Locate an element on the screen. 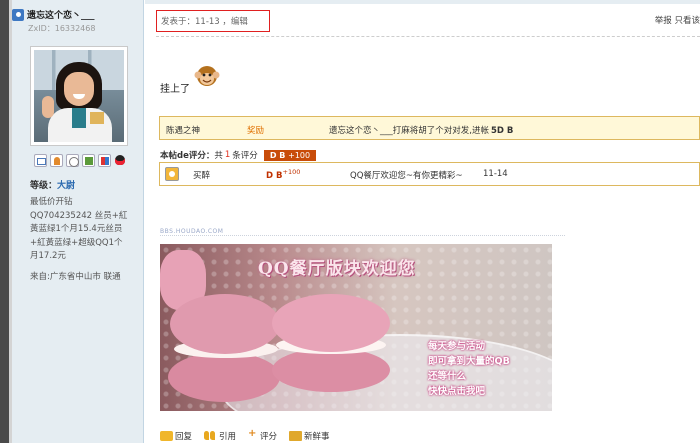 This screenshot has height=443, width=700. user-zxid: ZxID：16332468 is located at coordinates (62, 28).